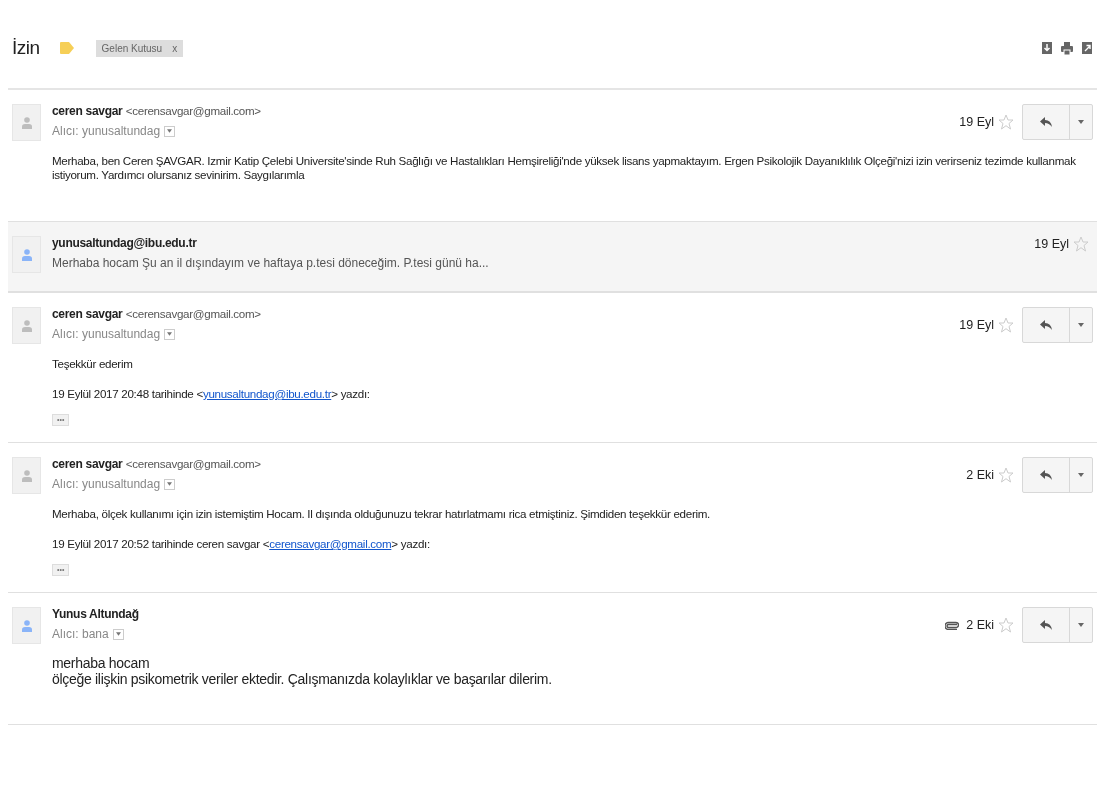 The image size is (1105, 787). Describe the element at coordinates (95, 614) in the screenshot. I see `sender-name: Yunus Altundağ` at that location.